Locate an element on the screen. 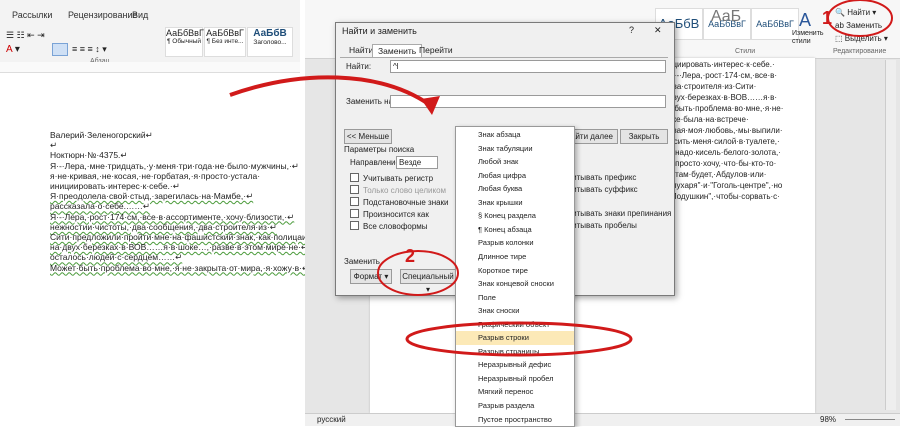 This screenshot has height=427, width=900. marker-1: 1 is located at coordinates (827, 18).